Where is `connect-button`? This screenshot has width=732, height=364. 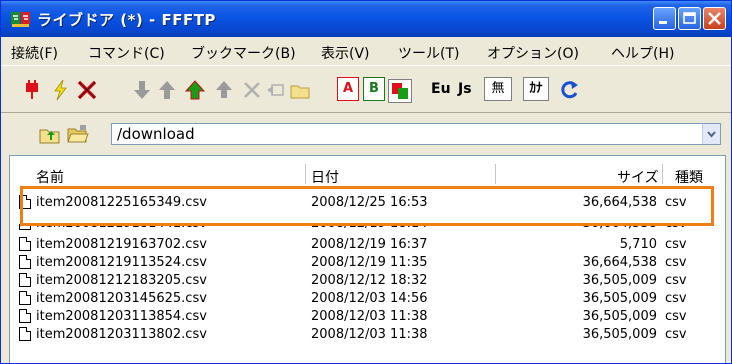 connect-button is located at coordinates (32, 90).